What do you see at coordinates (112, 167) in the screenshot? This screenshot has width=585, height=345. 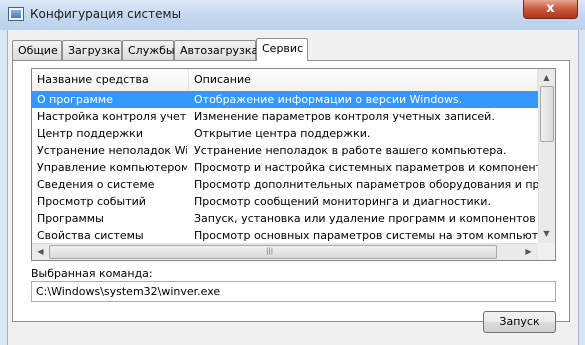 I see `item-name: Управление компьютером` at bounding box center [112, 167].